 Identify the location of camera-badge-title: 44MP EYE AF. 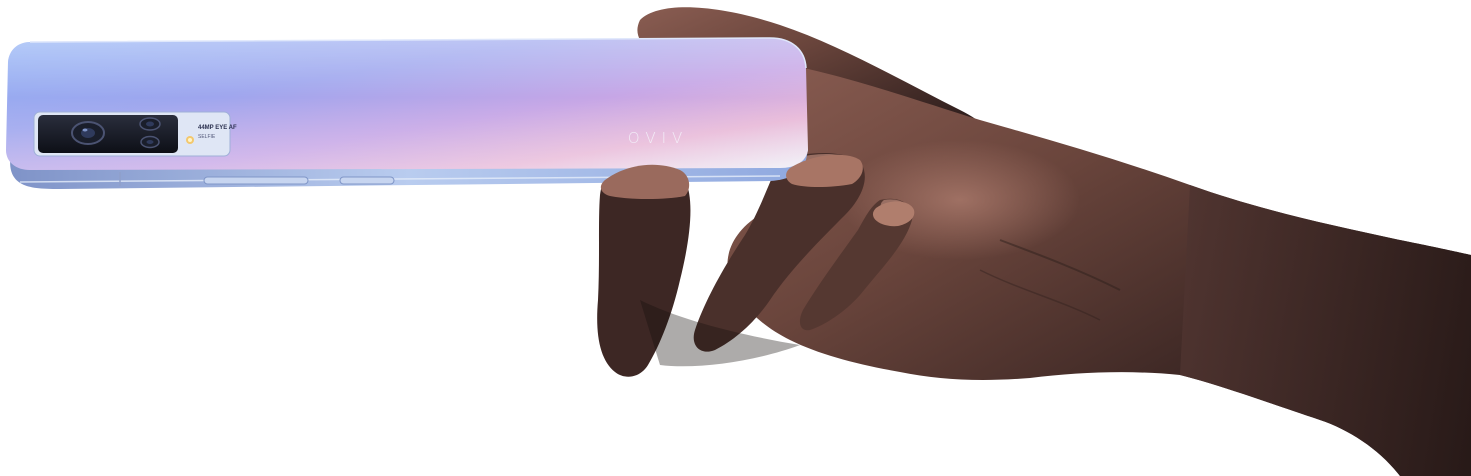
(217, 128).